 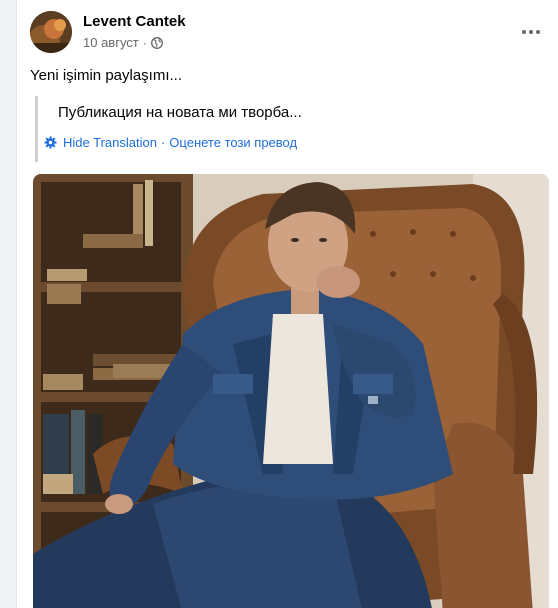 I want to click on more-options-button, so click(x=531, y=31).